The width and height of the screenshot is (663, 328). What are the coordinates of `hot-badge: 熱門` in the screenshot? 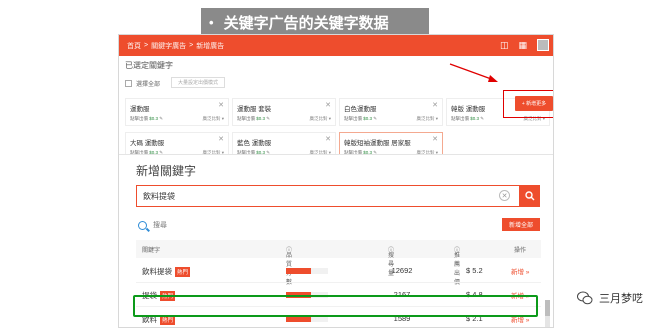 It's located at (183, 271).